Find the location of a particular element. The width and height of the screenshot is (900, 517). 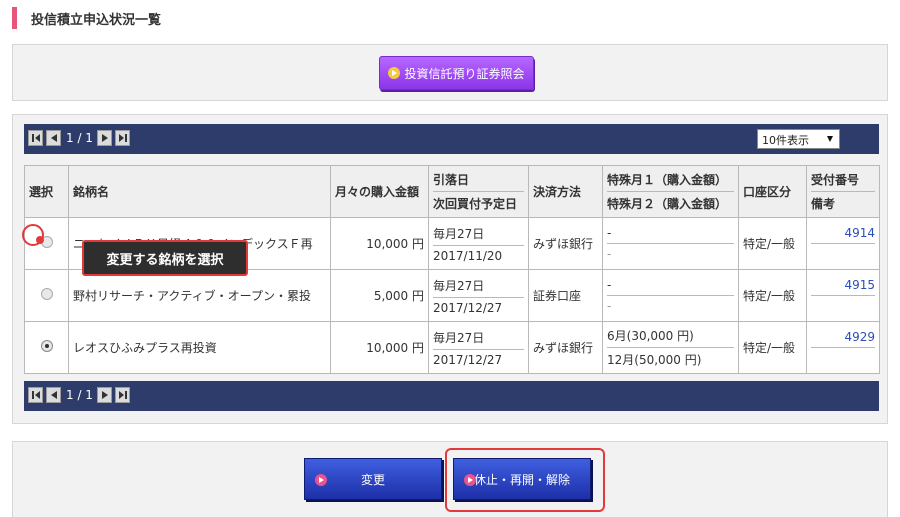

monthly-amount: 5,000 円 is located at coordinates (379, 295).